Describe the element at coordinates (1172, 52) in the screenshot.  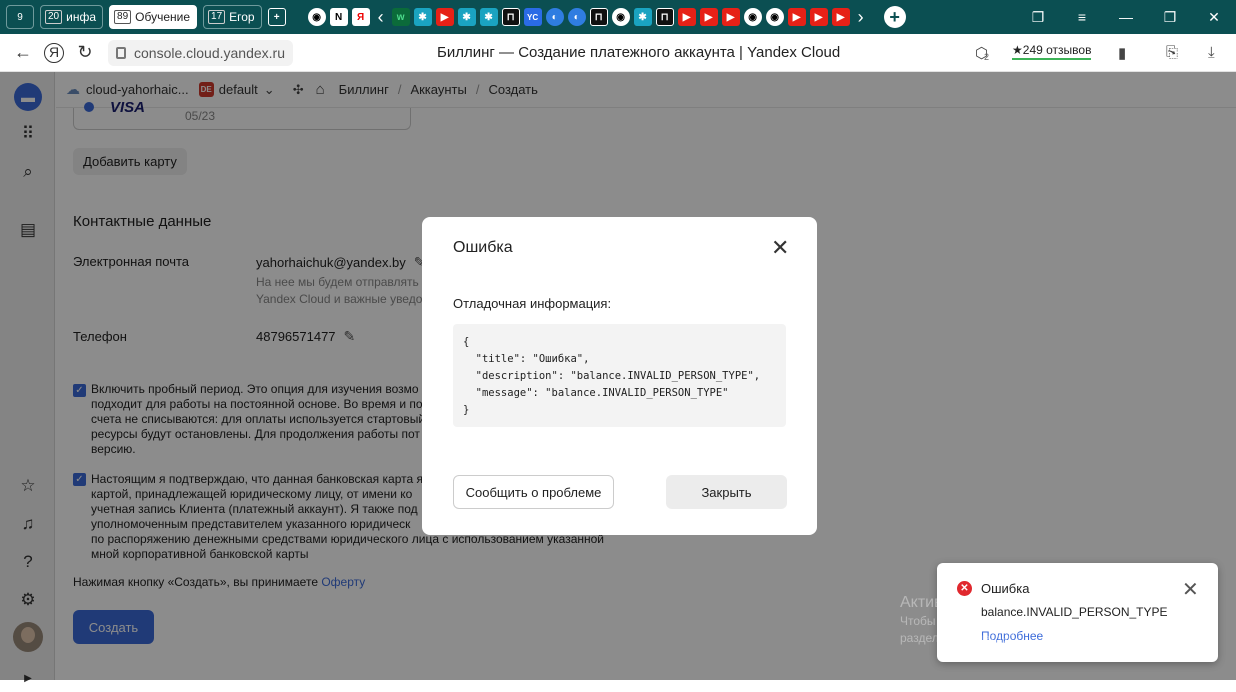
I see `reader-icon: ⎘` at that location.